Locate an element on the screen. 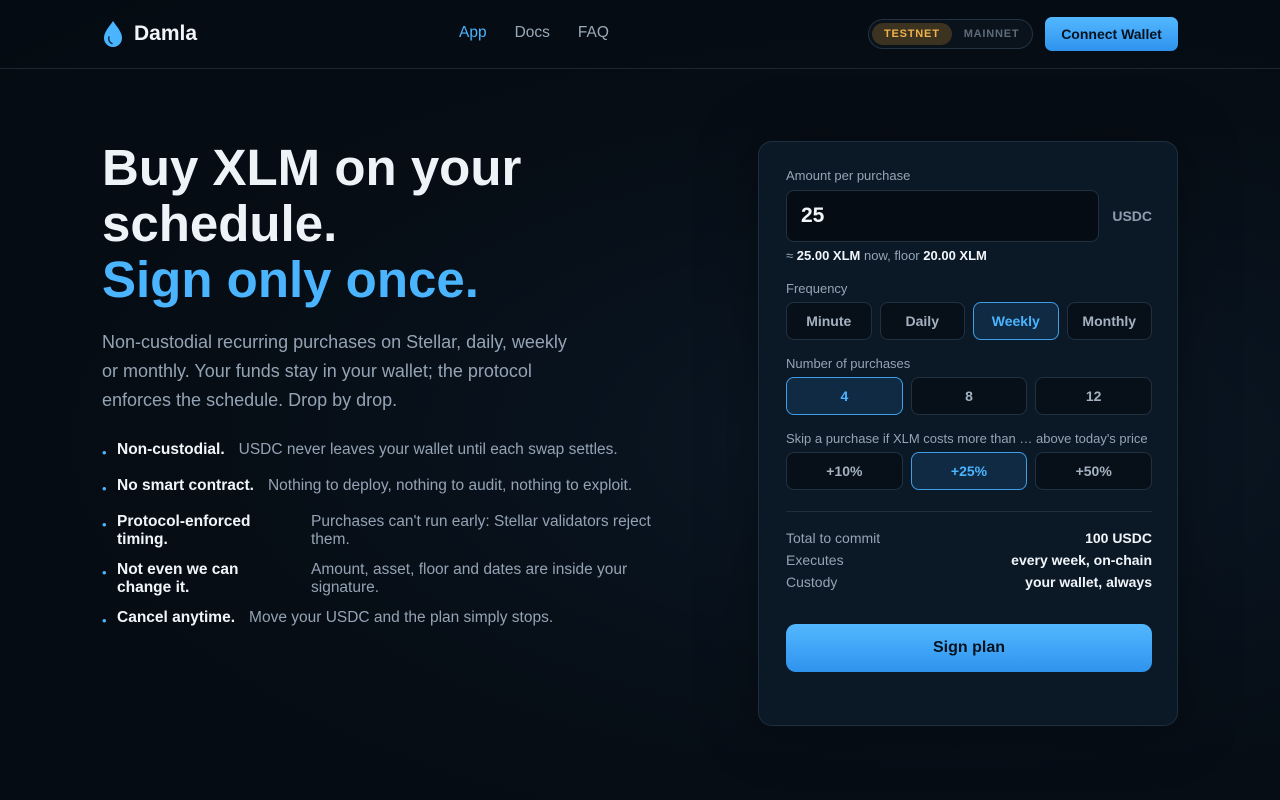 The width and height of the screenshot is (1280, 800). quote-now: 25.00 XLM is located at coordinates (828, 255).